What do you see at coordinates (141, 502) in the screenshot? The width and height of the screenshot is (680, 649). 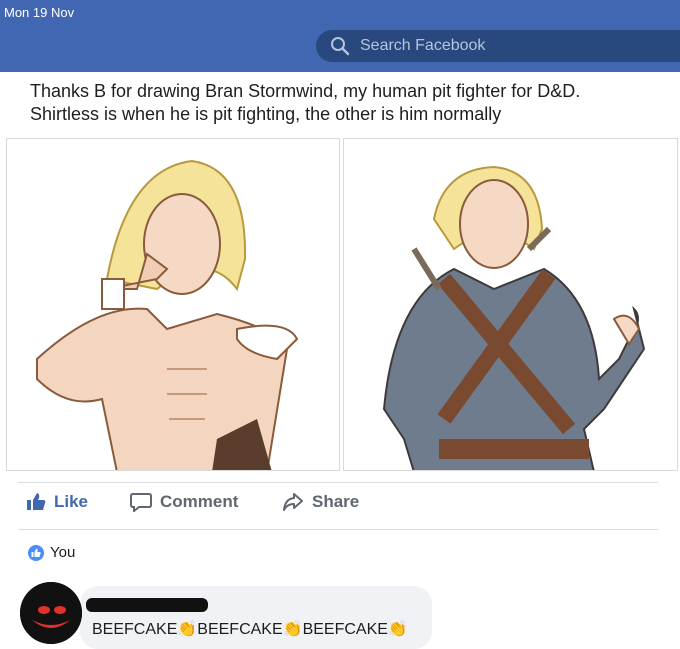 I see `comment-icon` at bounding box center [141, 502].